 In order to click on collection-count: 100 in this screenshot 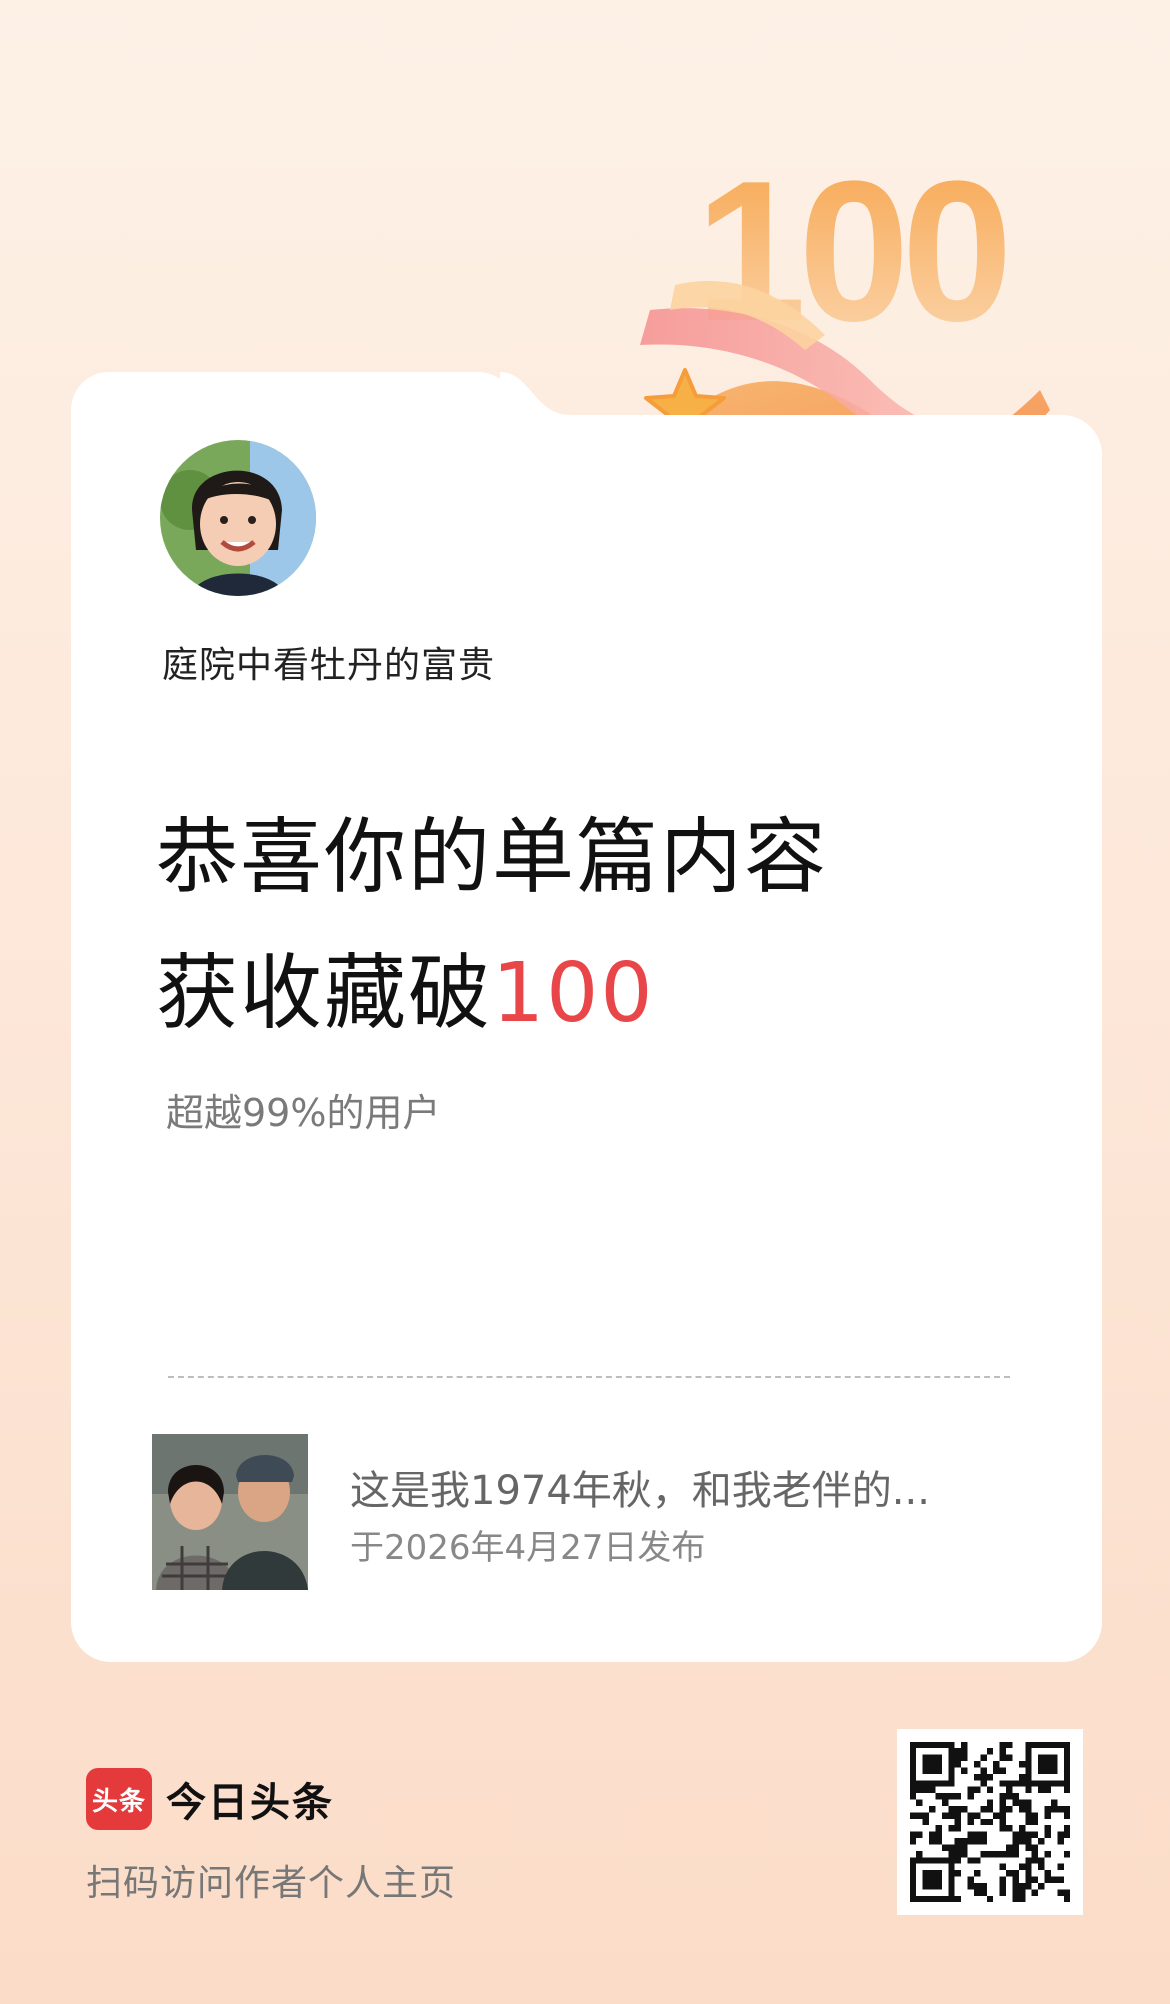, I will do `click(573, 993)`.